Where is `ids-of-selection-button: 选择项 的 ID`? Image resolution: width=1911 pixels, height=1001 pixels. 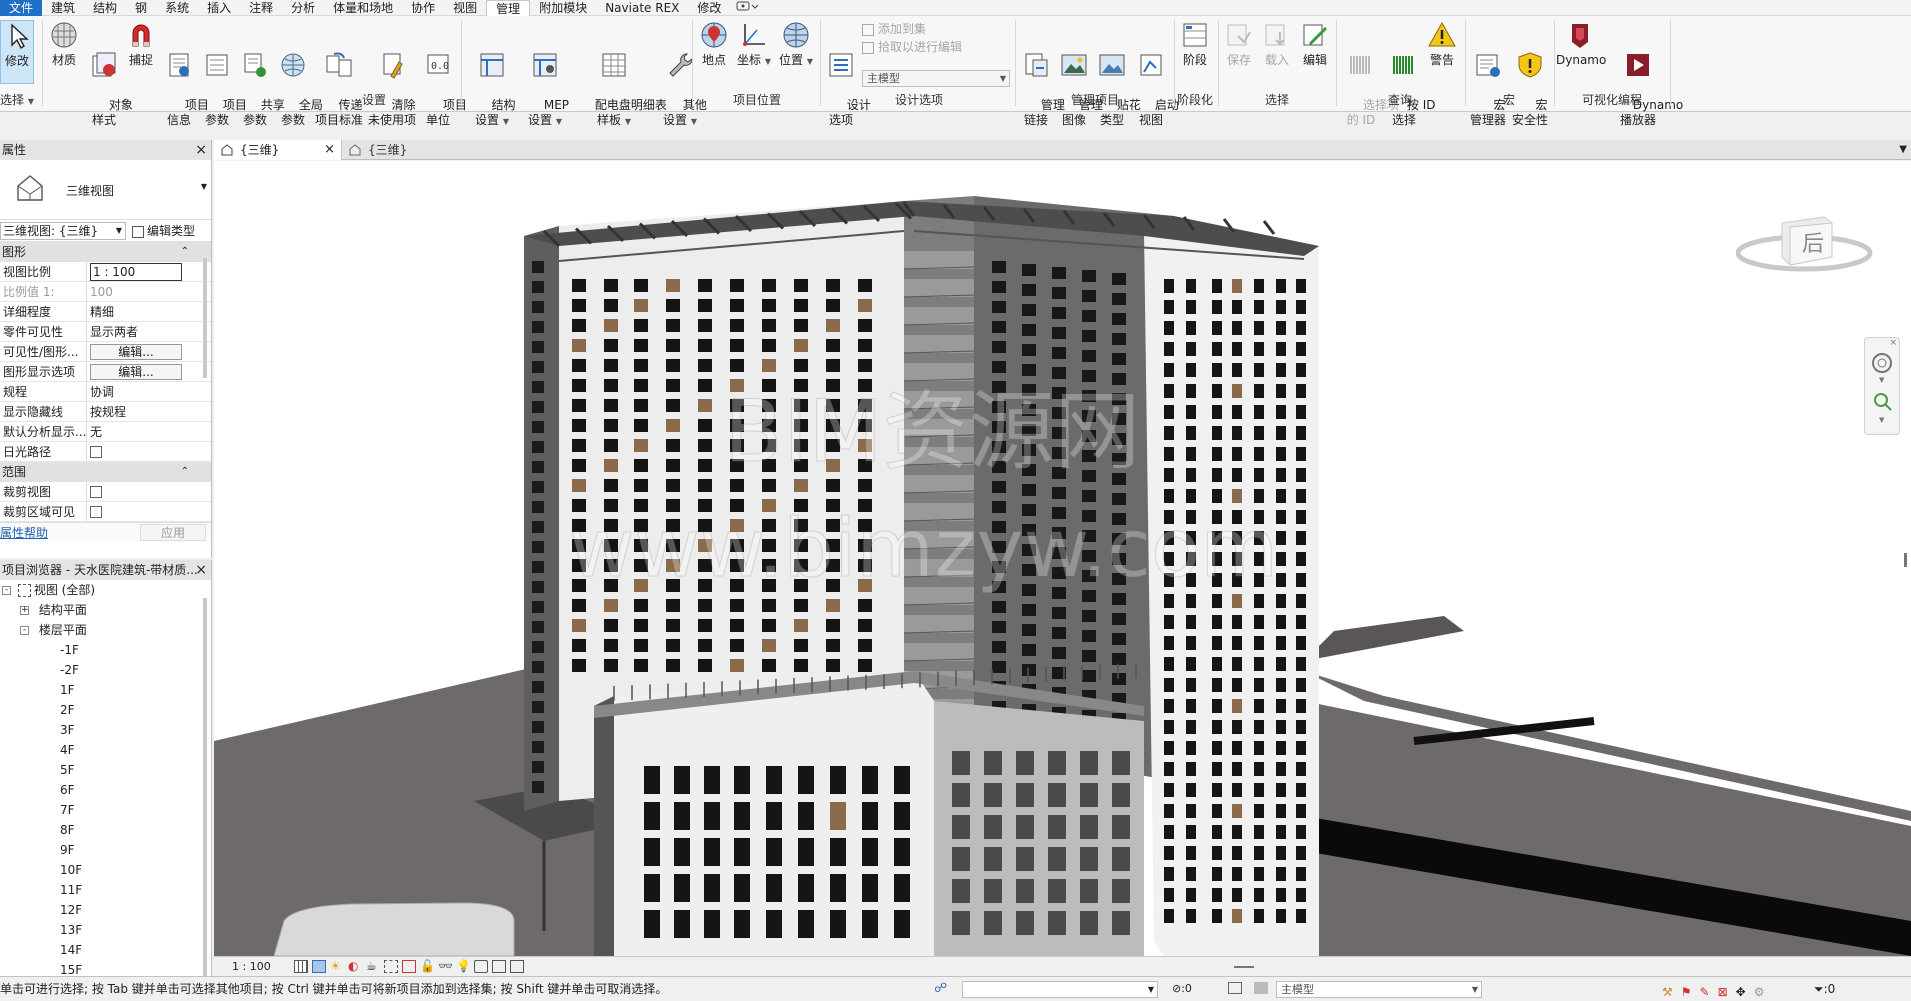 ids-of-selection-button: 选择项 的 ID is located at coordinates (1369, 81).